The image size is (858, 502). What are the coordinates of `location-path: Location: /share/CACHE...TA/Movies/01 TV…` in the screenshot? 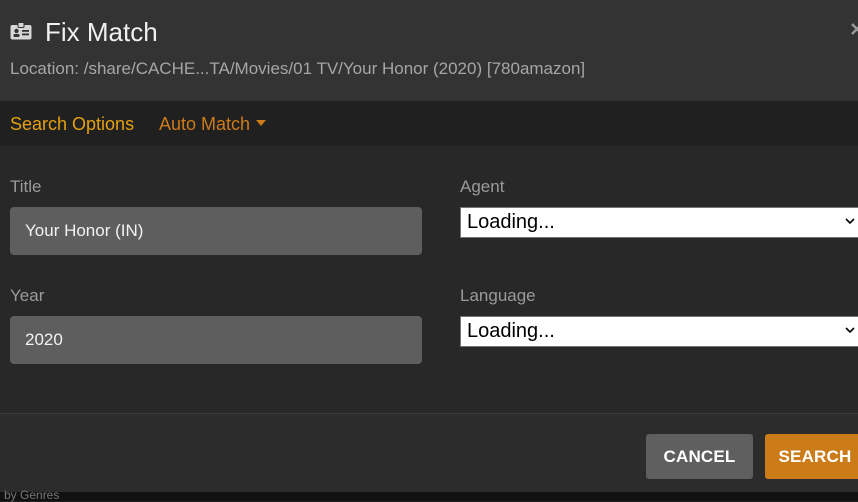 It's located at (298, 68).